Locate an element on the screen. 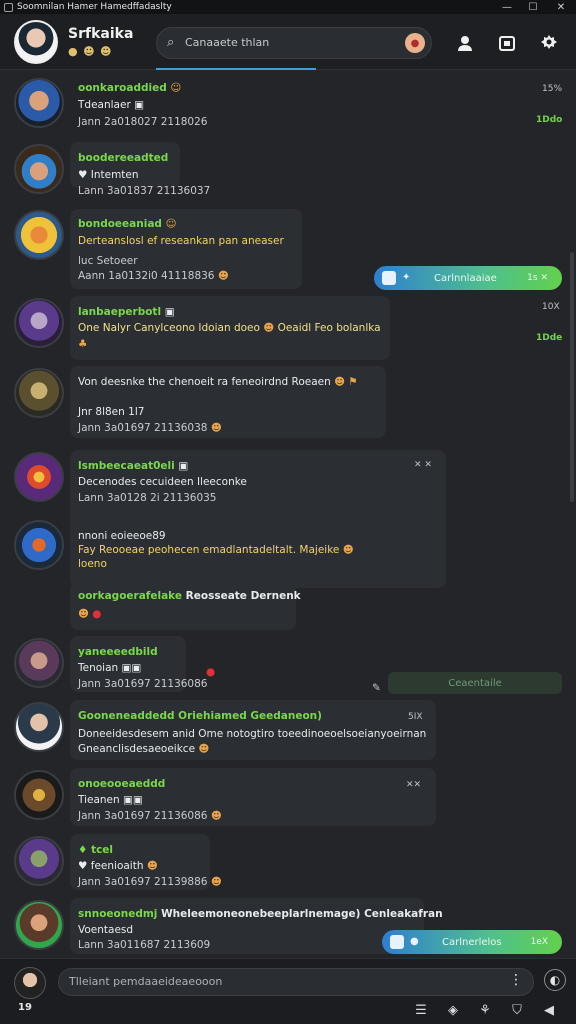 The height and width of the screenshot is (1024, 576). message-author: onoeooeaeddd is located at coordinates (122, 784).